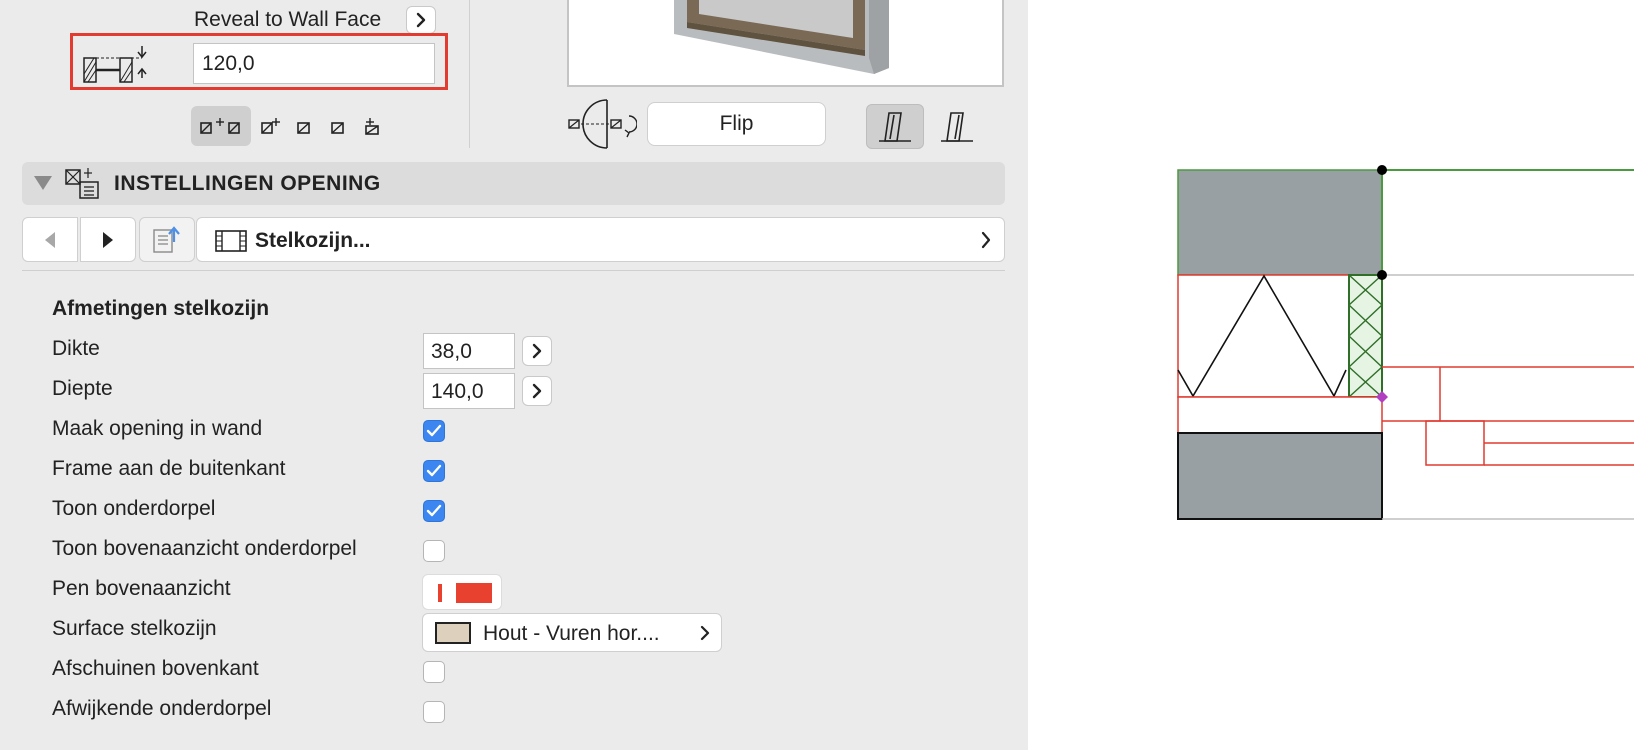 The width and height of the screenshot is (1634, 750). Describe the element at coordinates (43, 183) in the screenshot. I see `collapse-triangle-icon` at that location.